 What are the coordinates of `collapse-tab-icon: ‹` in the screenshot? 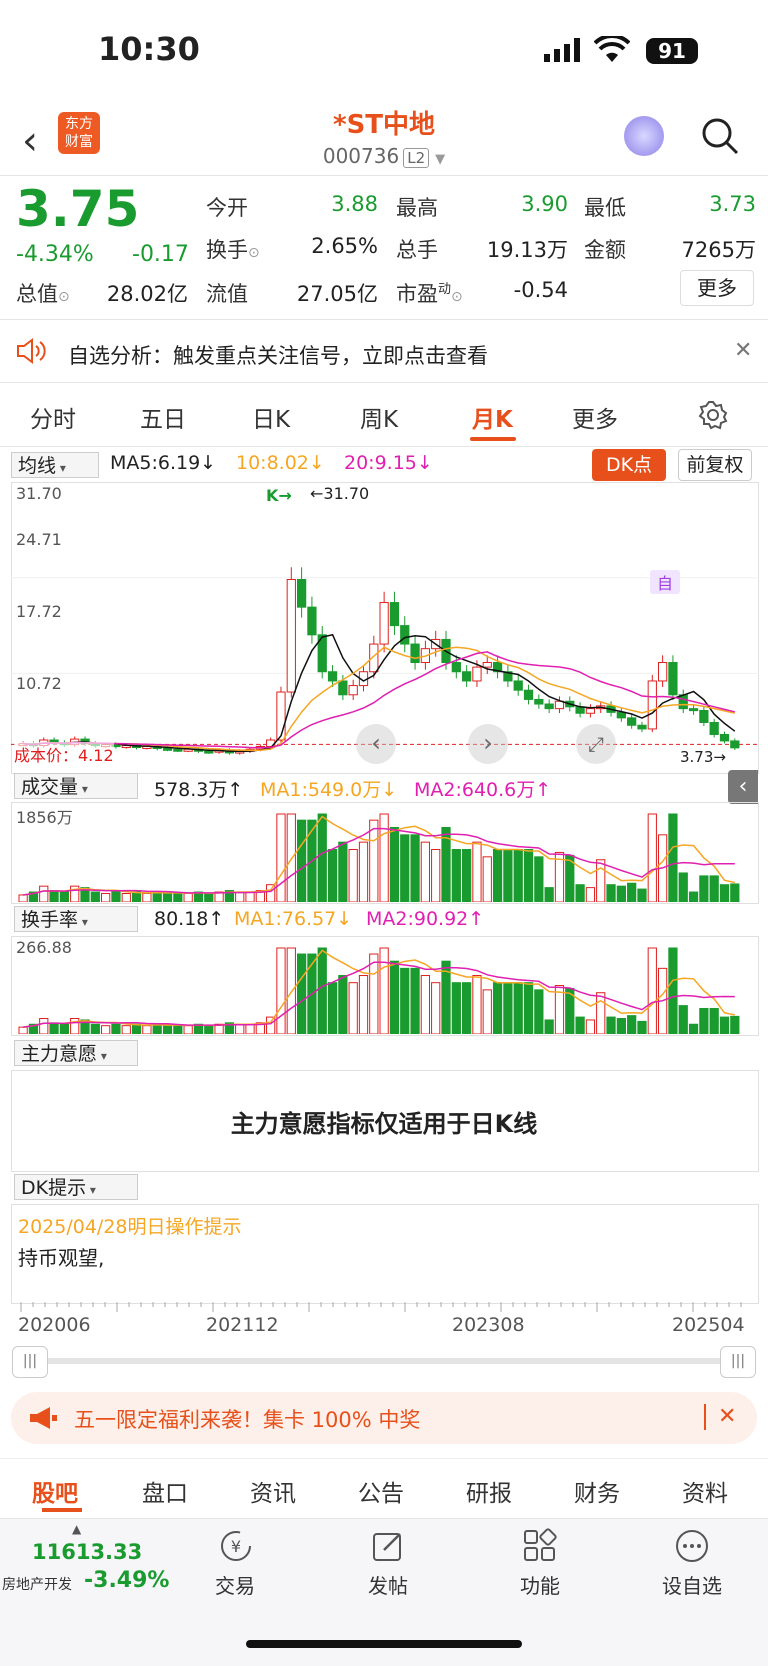 It's located at (743, 787).